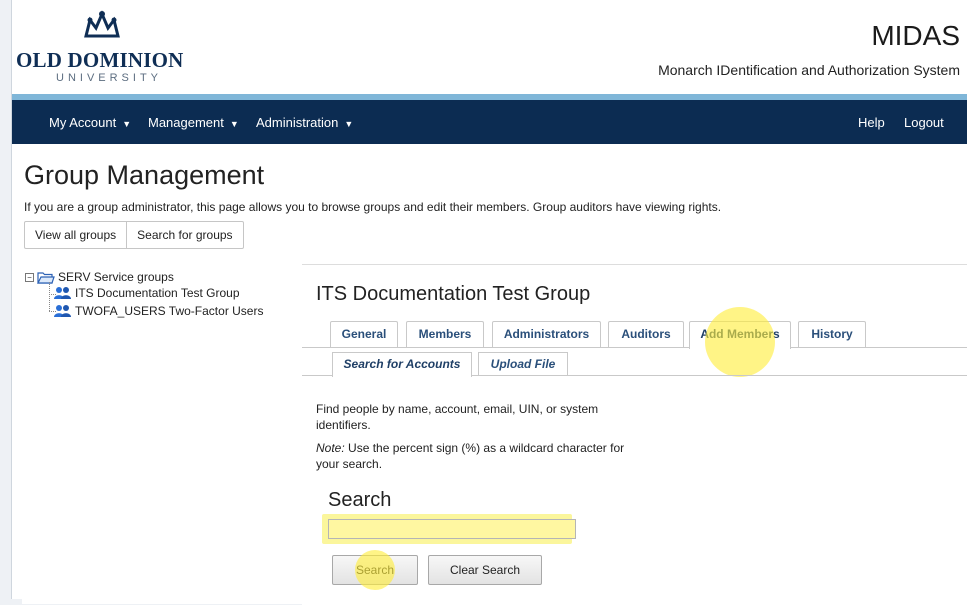 The image size is (967, 605). What do you see at coordinates (452, 529) in the screenshot?
I see `search-input` at bounding box center [452, 529].